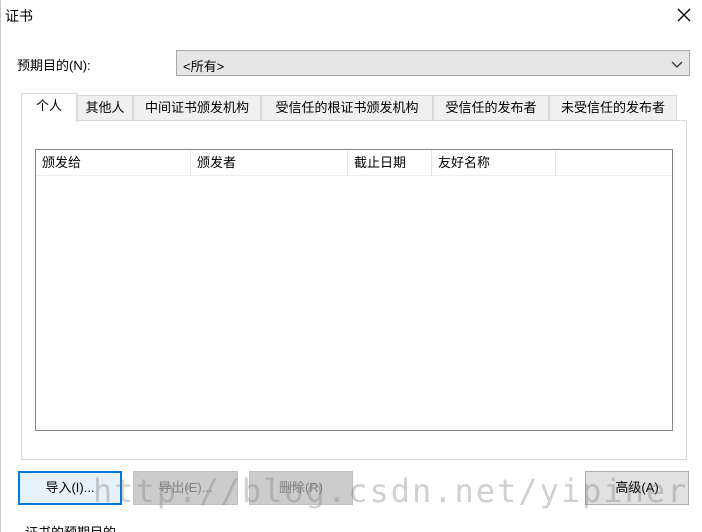 This screenshot has width=702, height=532. What do you see at coordinates (204, 66) in the screenshot?
I see `purpose-selected-value: <所有>` at bounding box center [204, 66].